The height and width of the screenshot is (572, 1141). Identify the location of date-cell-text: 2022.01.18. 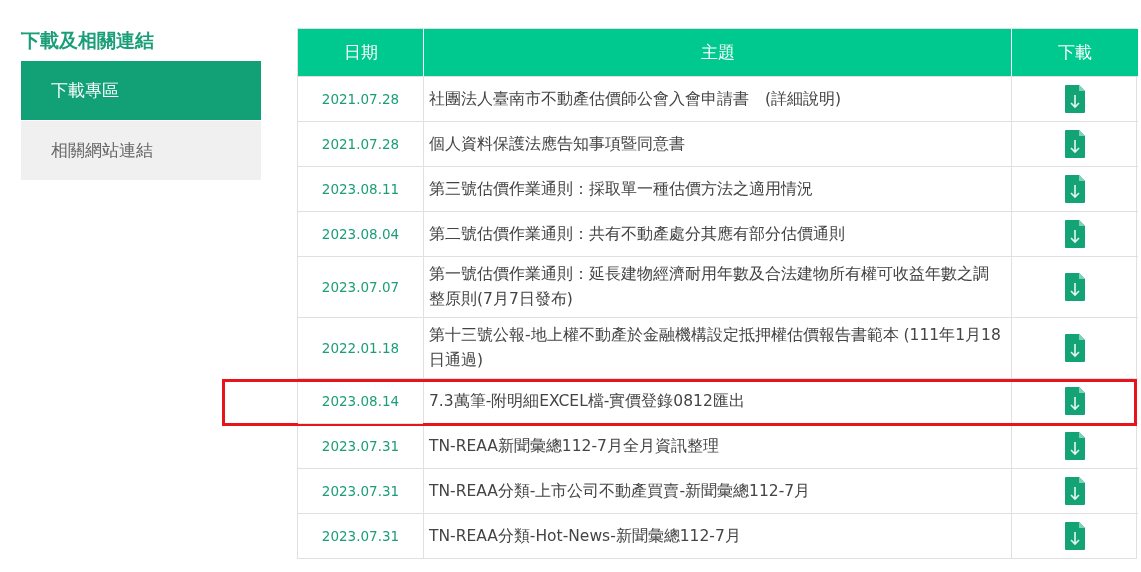
(360, 348).